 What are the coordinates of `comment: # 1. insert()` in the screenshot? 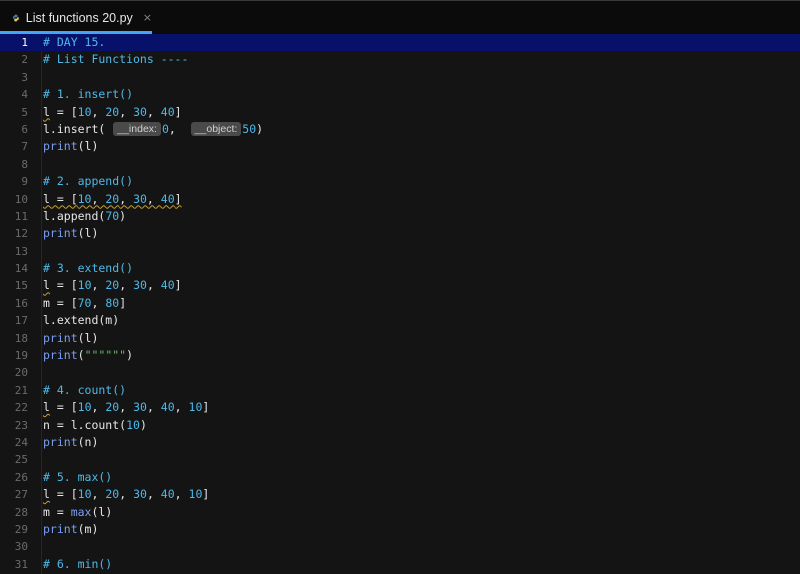 It's located at (88, 94).